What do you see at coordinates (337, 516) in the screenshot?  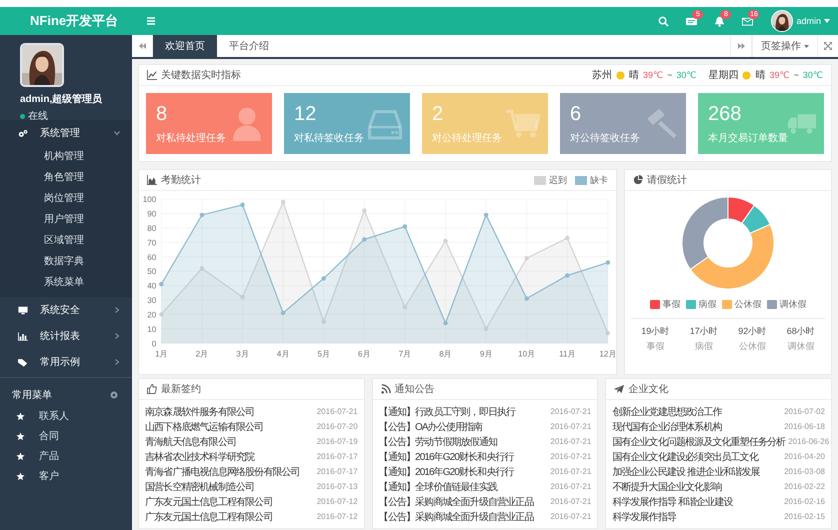 I see `list-date: 2016-07-12` at bounding box center [337, 516].